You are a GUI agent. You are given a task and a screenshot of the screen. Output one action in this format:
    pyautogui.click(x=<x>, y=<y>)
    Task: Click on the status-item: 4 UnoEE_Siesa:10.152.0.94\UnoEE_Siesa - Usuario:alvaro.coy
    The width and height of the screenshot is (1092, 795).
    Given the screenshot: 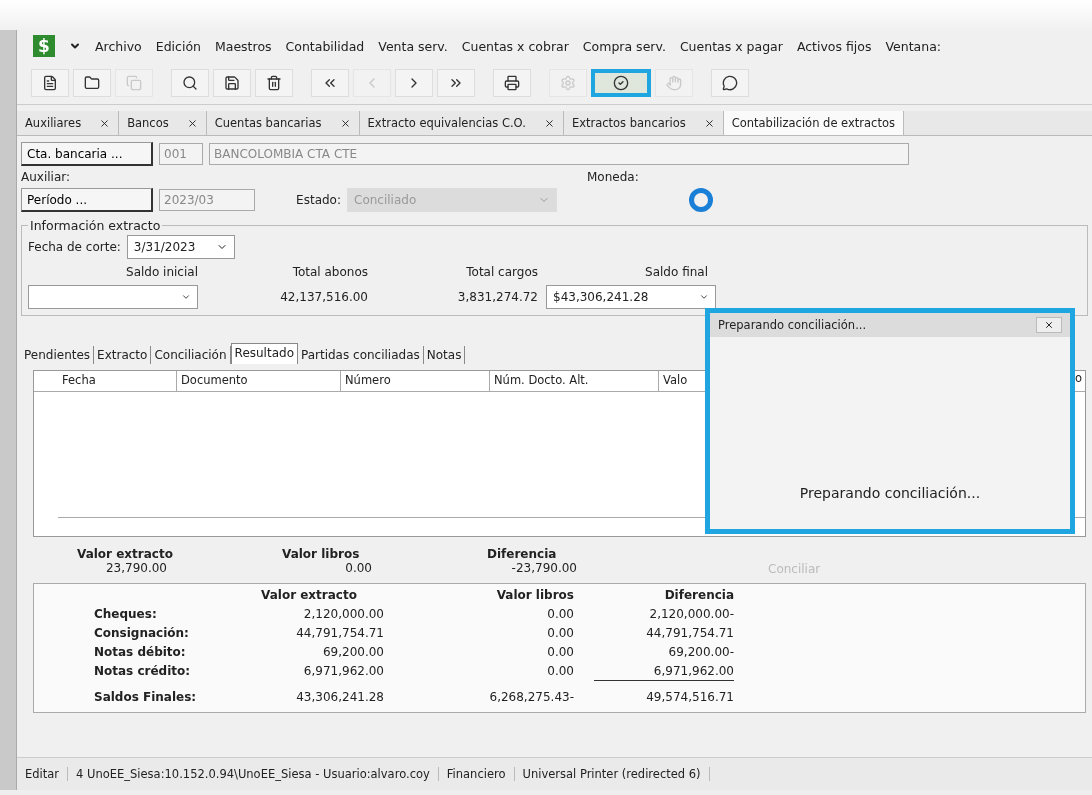 What is the action you would take?
    pyautogui.click(x=253, y=774)
    